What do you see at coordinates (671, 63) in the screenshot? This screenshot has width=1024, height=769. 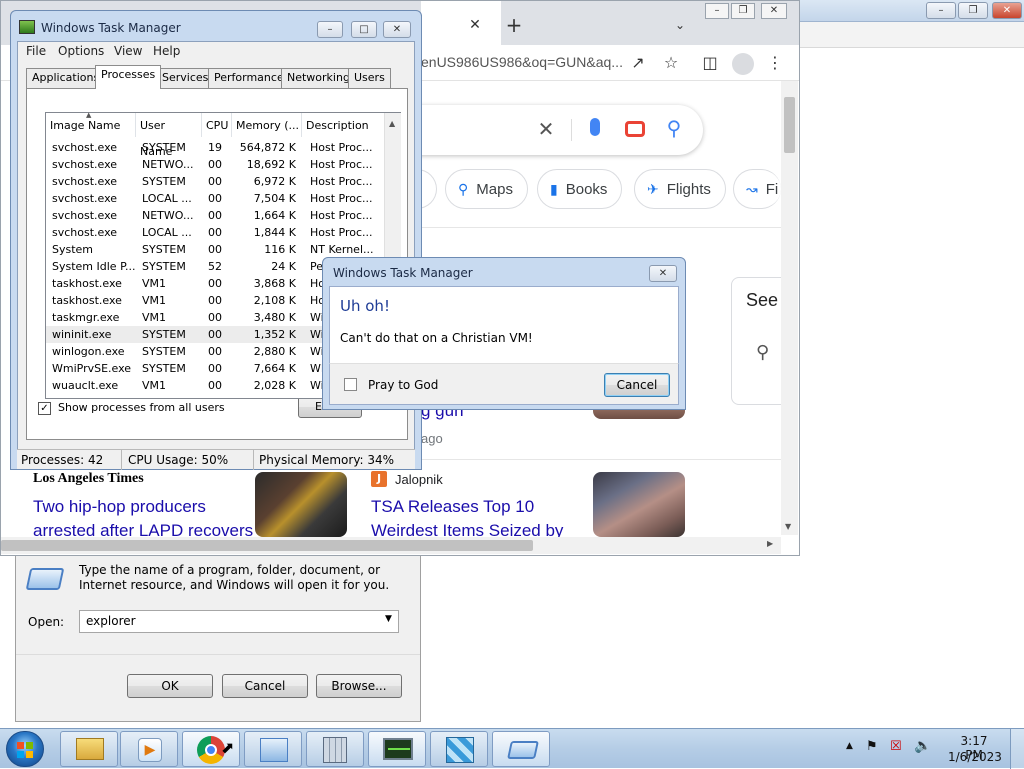 I see `bookmark-star-icon: ☆` at bounding box center [671, 63].